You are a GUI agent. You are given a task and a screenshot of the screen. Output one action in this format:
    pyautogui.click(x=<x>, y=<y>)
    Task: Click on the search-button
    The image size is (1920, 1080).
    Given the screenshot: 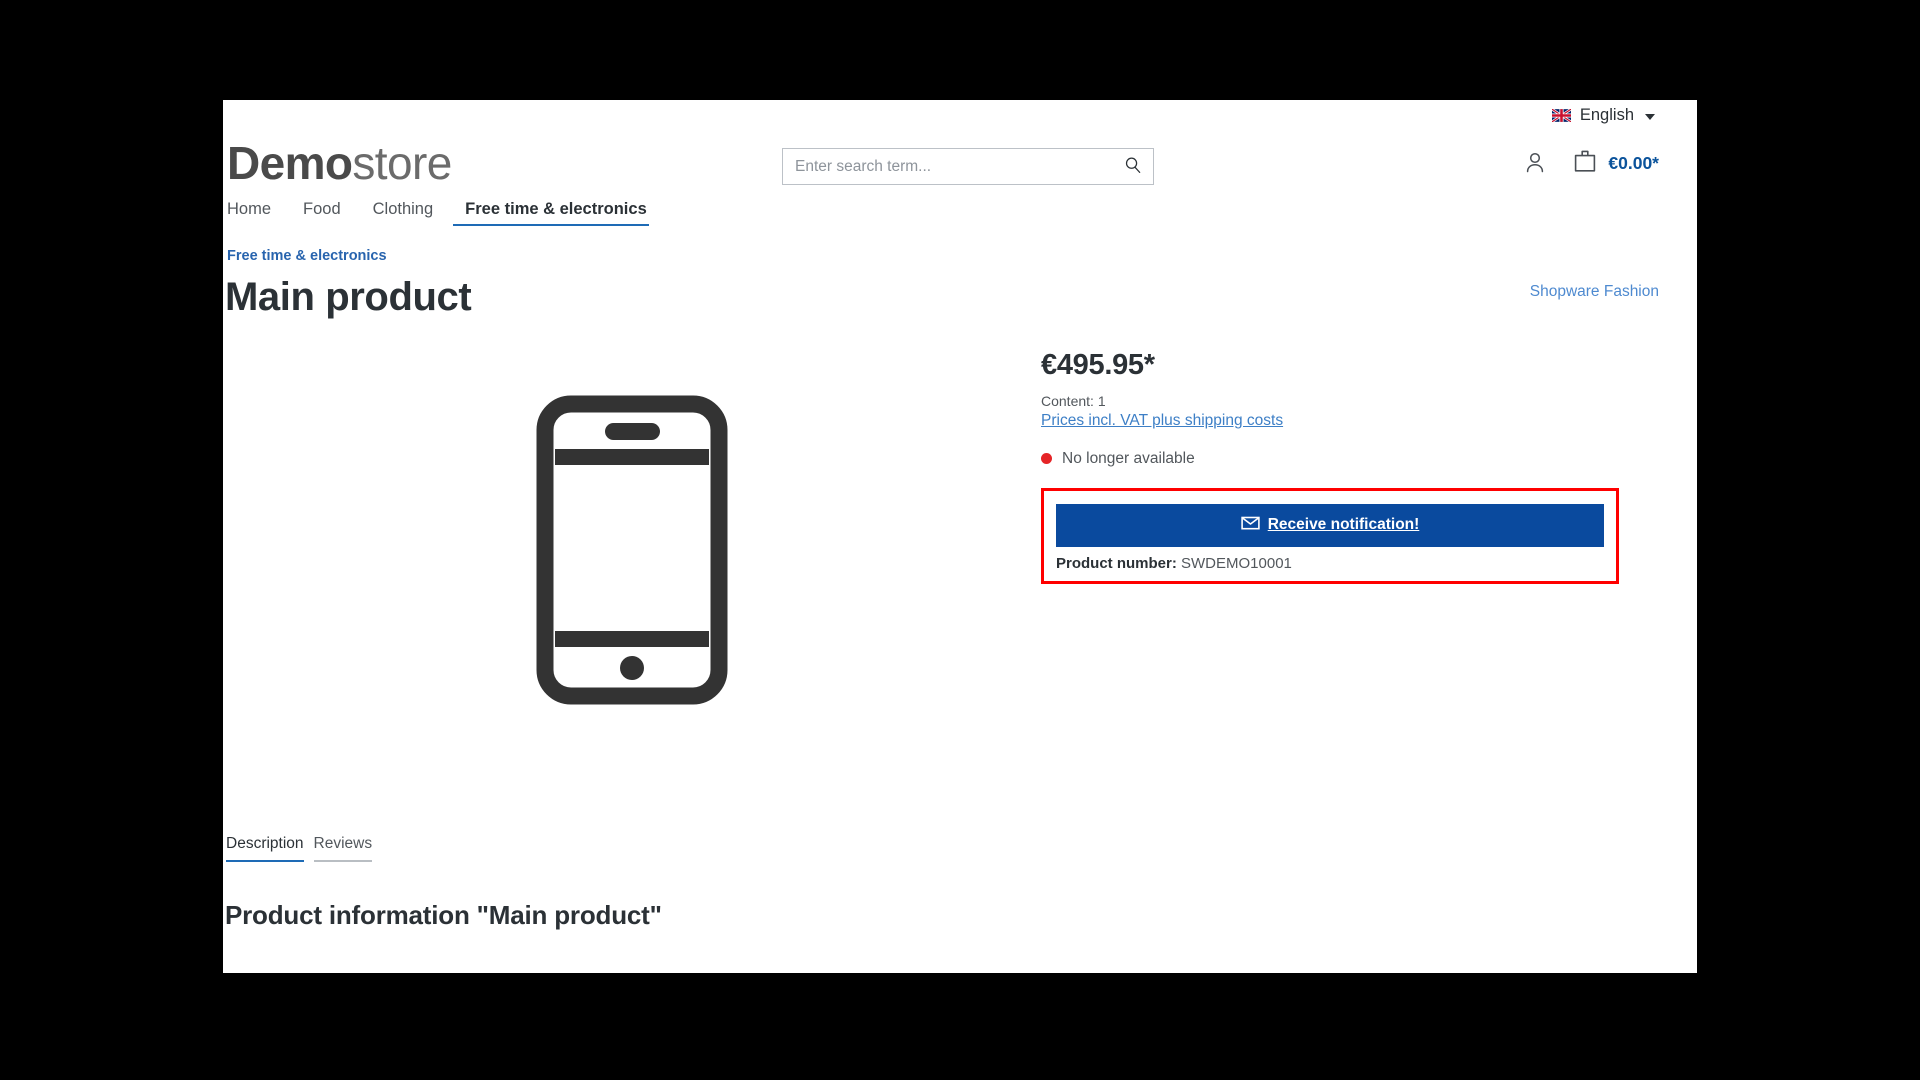 What is the action you would take?
    pyautogui.click(x=1133, y=166)
    